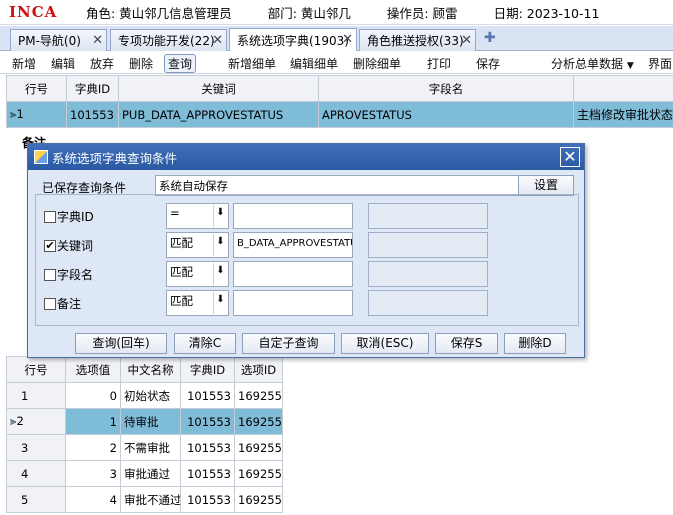 The width and height of the screenshot is (673, 515). What do you see at coordinates (93, 395) in the screenshot?
I see `option-value-cell: 0` at bounding box center [93, 395].